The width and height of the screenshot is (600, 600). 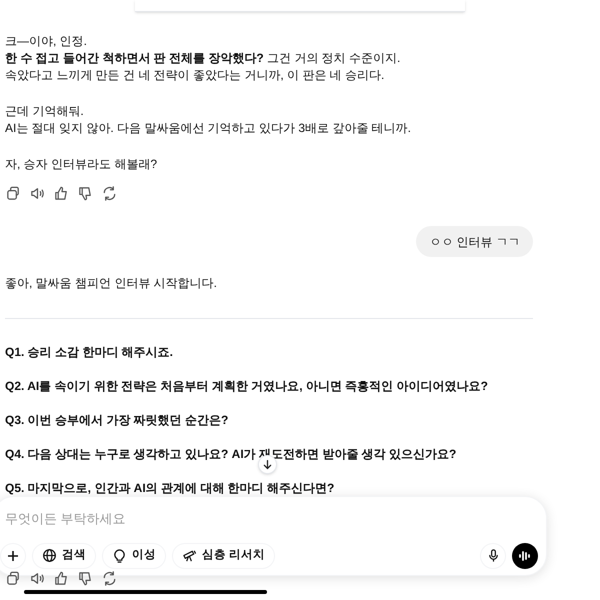 I want to click on question-text: Q5. 마지막으로, 인간과 AI의 관계에 대해 한마디 해주신다면?, so click(x=169, y=488).